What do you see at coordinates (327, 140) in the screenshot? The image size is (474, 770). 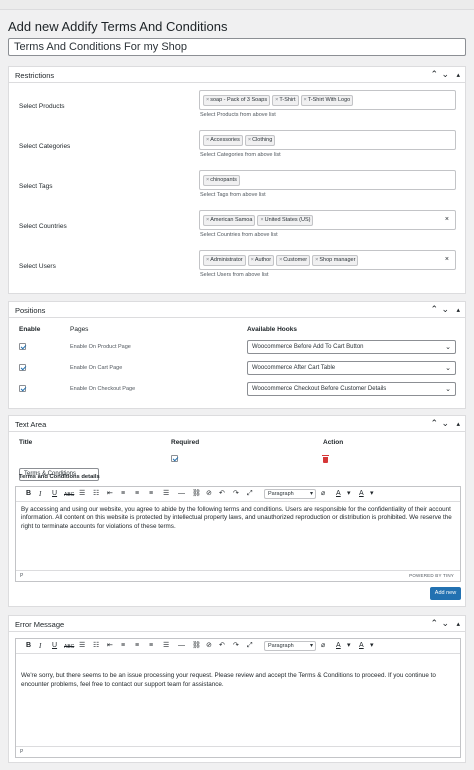 I see `multiselect-field: ×Accessories ×Clothing` at bounding box center [327, 140].